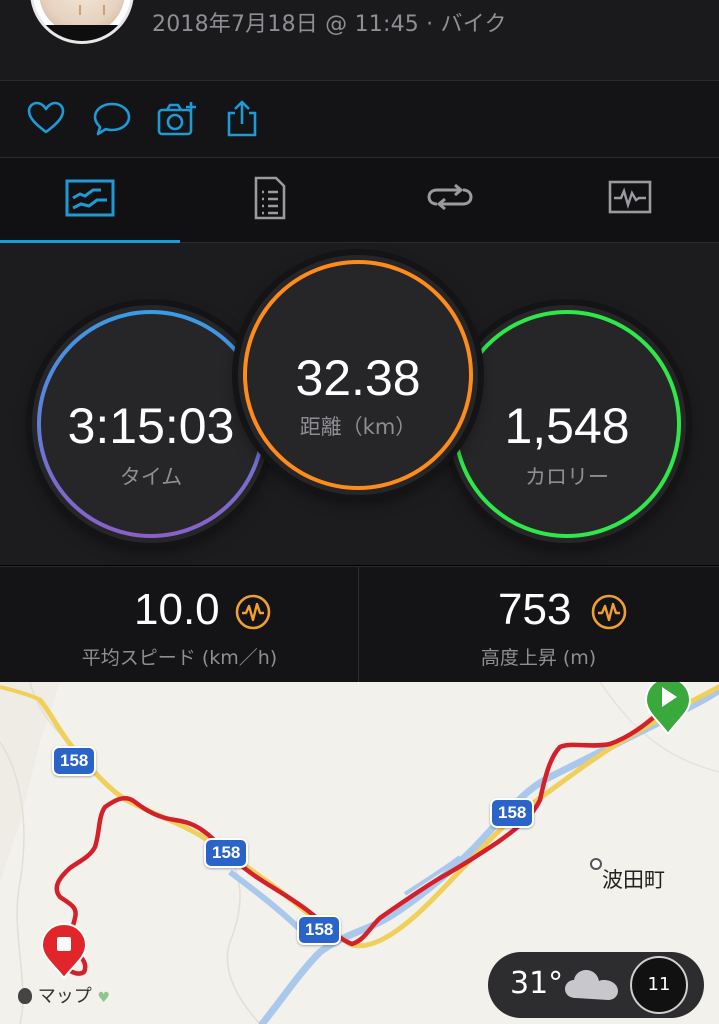  Describe the element at coordinates (179, 658) in the screenshot. I see `avg-speed-label: 平均スピード (km／h)` at that location.